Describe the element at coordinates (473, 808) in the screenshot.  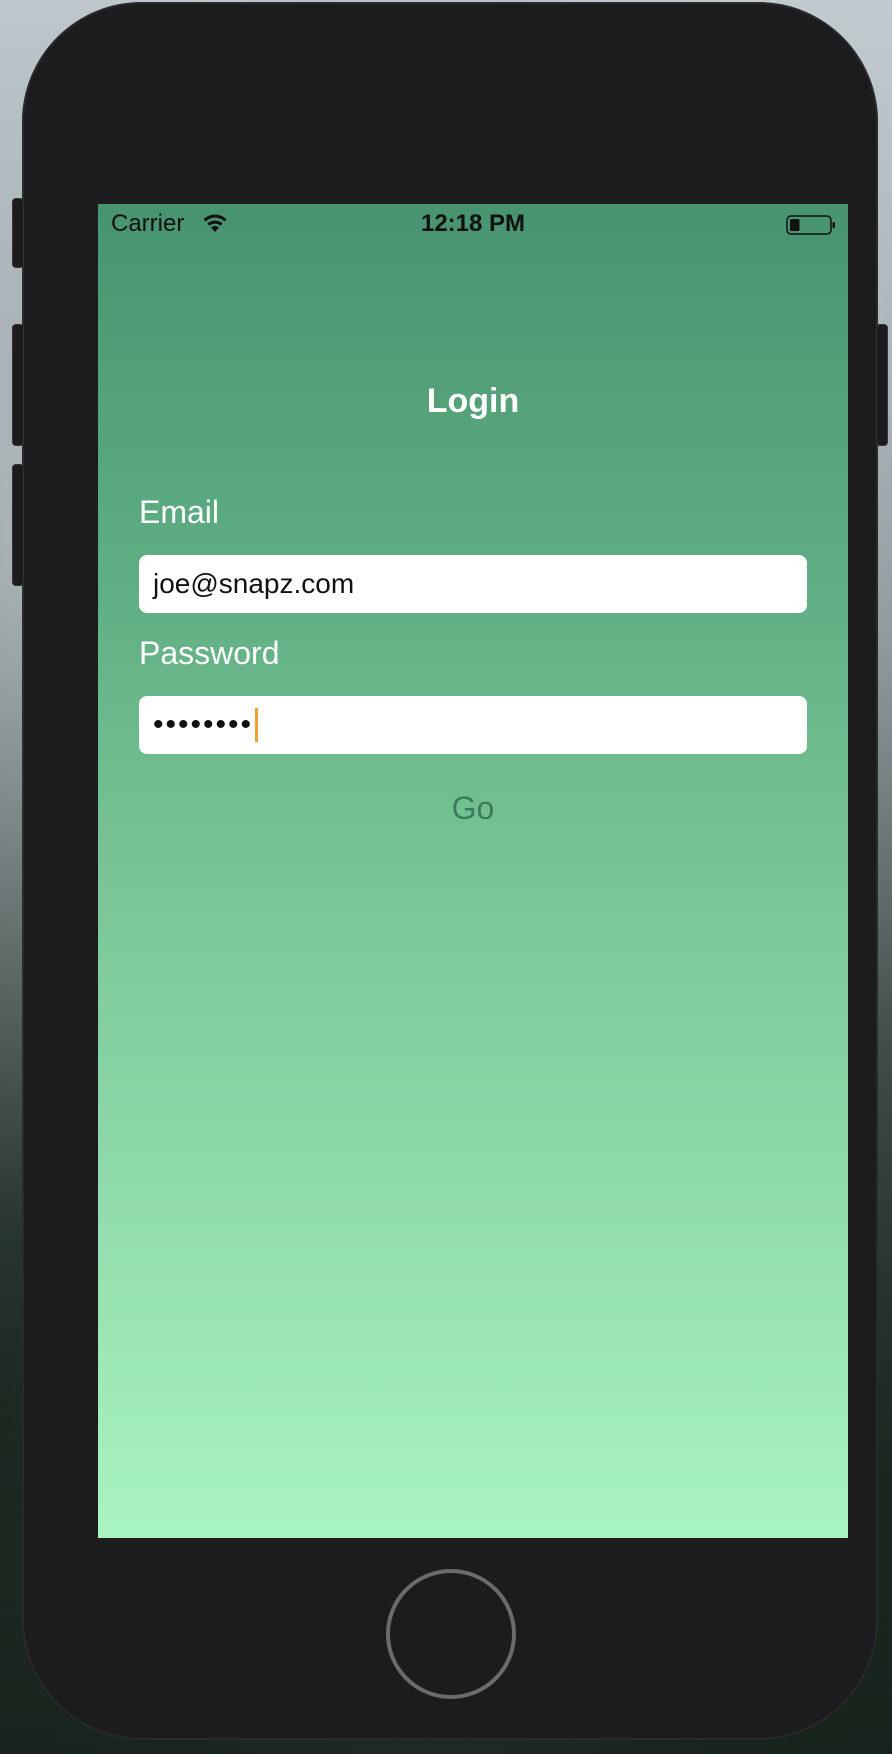
I see `go-button: Go` at that location.